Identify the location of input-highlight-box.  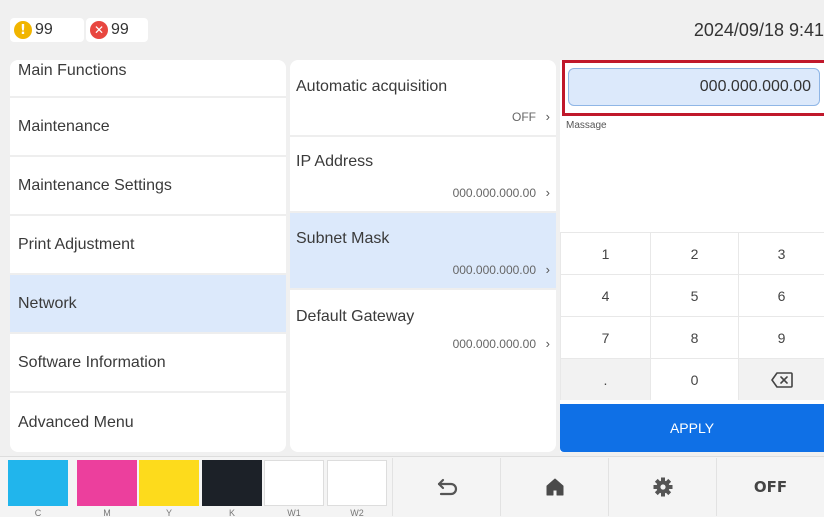
(693, 88).